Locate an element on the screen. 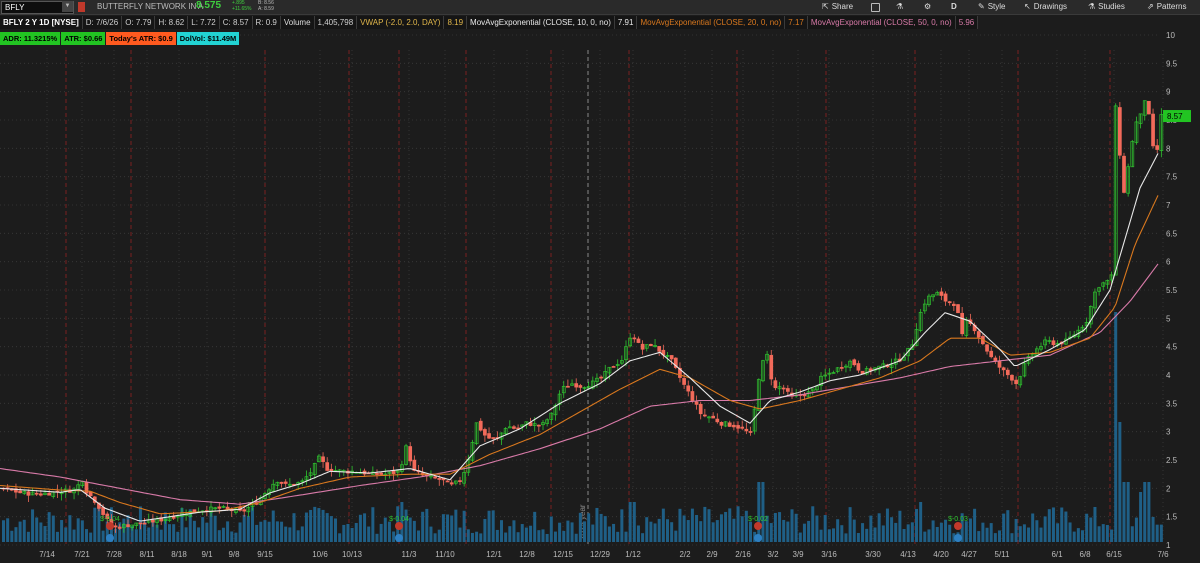  symbol-dropdown-icon: ▼ is located at coordinates (67, 6).